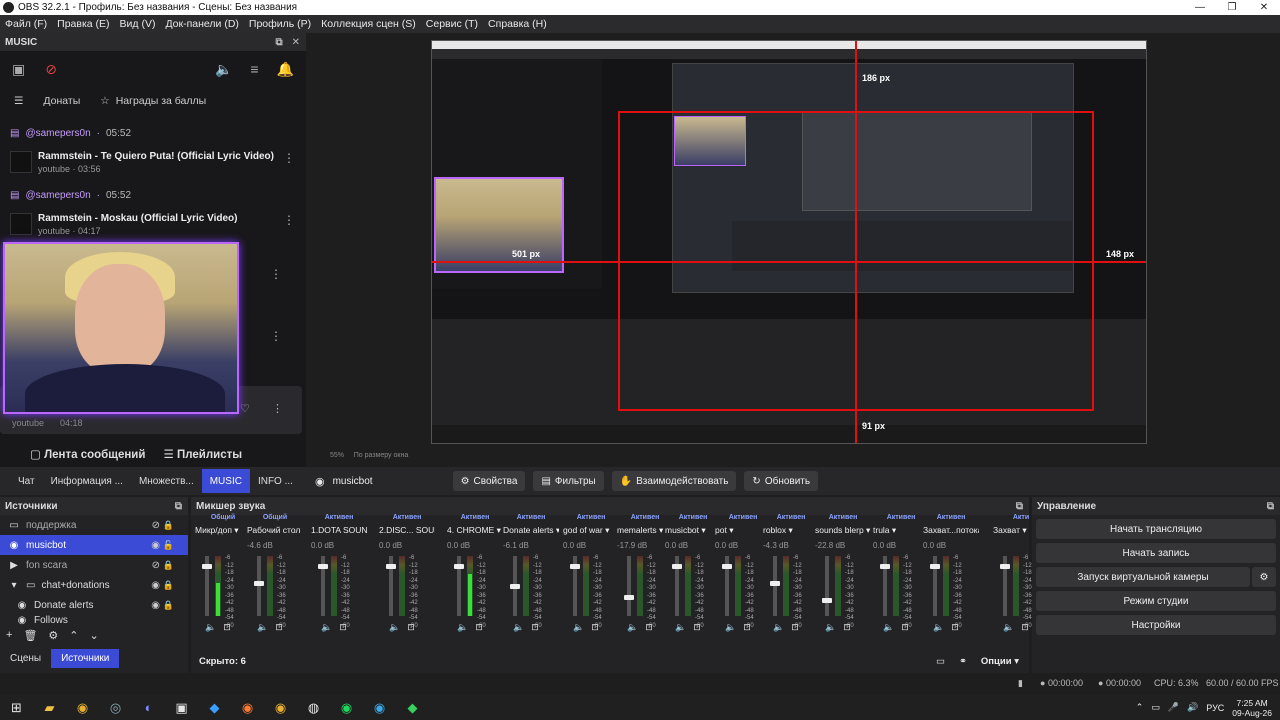 The image size is (1280, 720). What do you see at coordinates (16, 708) in the screenshot?
I see `windows-start-icon: ⊞` at bounding box center [16, 708].